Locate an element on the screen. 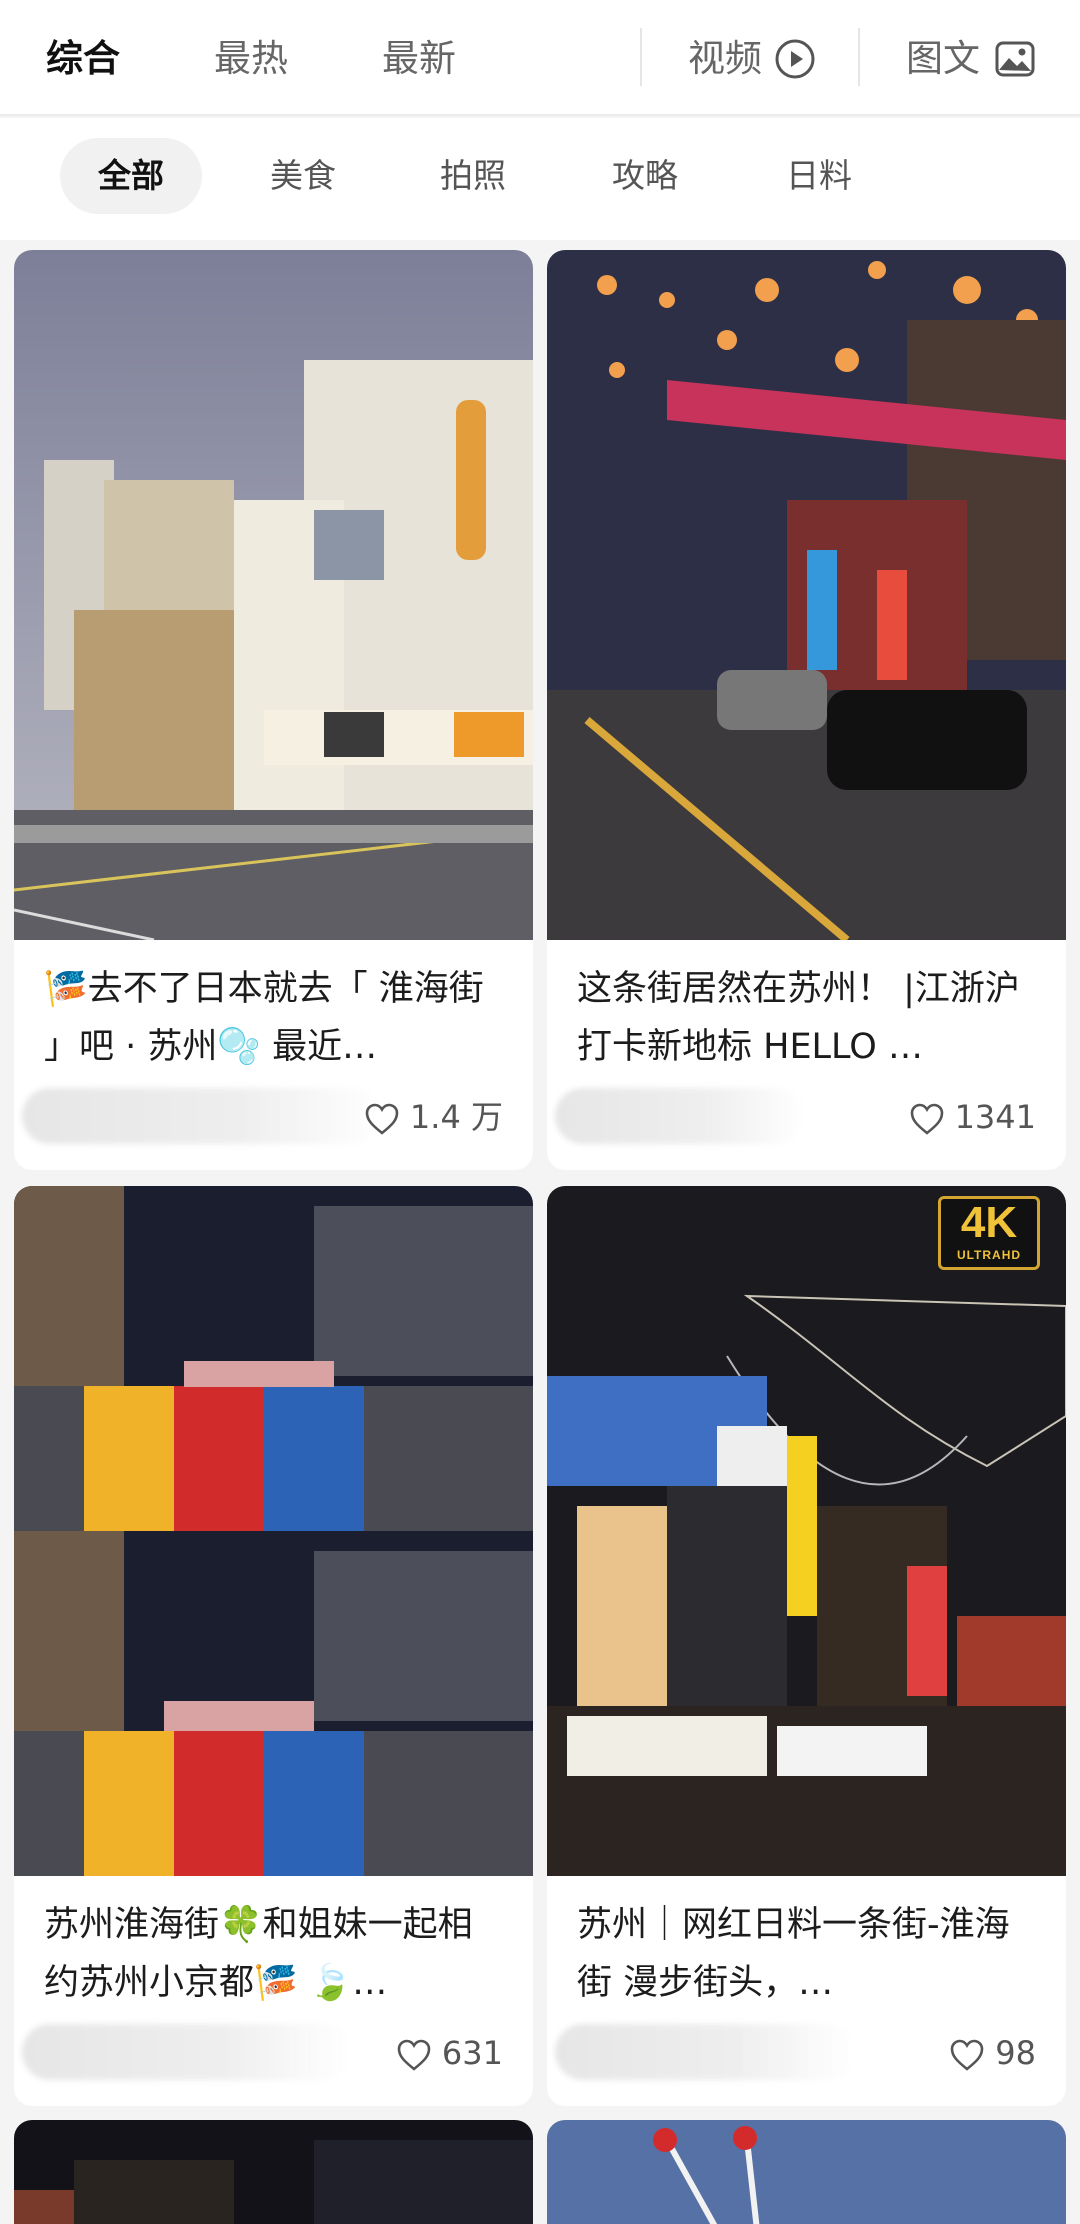 The image size is (1080, 2224). like-count: 1.4 万 is located at coordinates (433, 1117).